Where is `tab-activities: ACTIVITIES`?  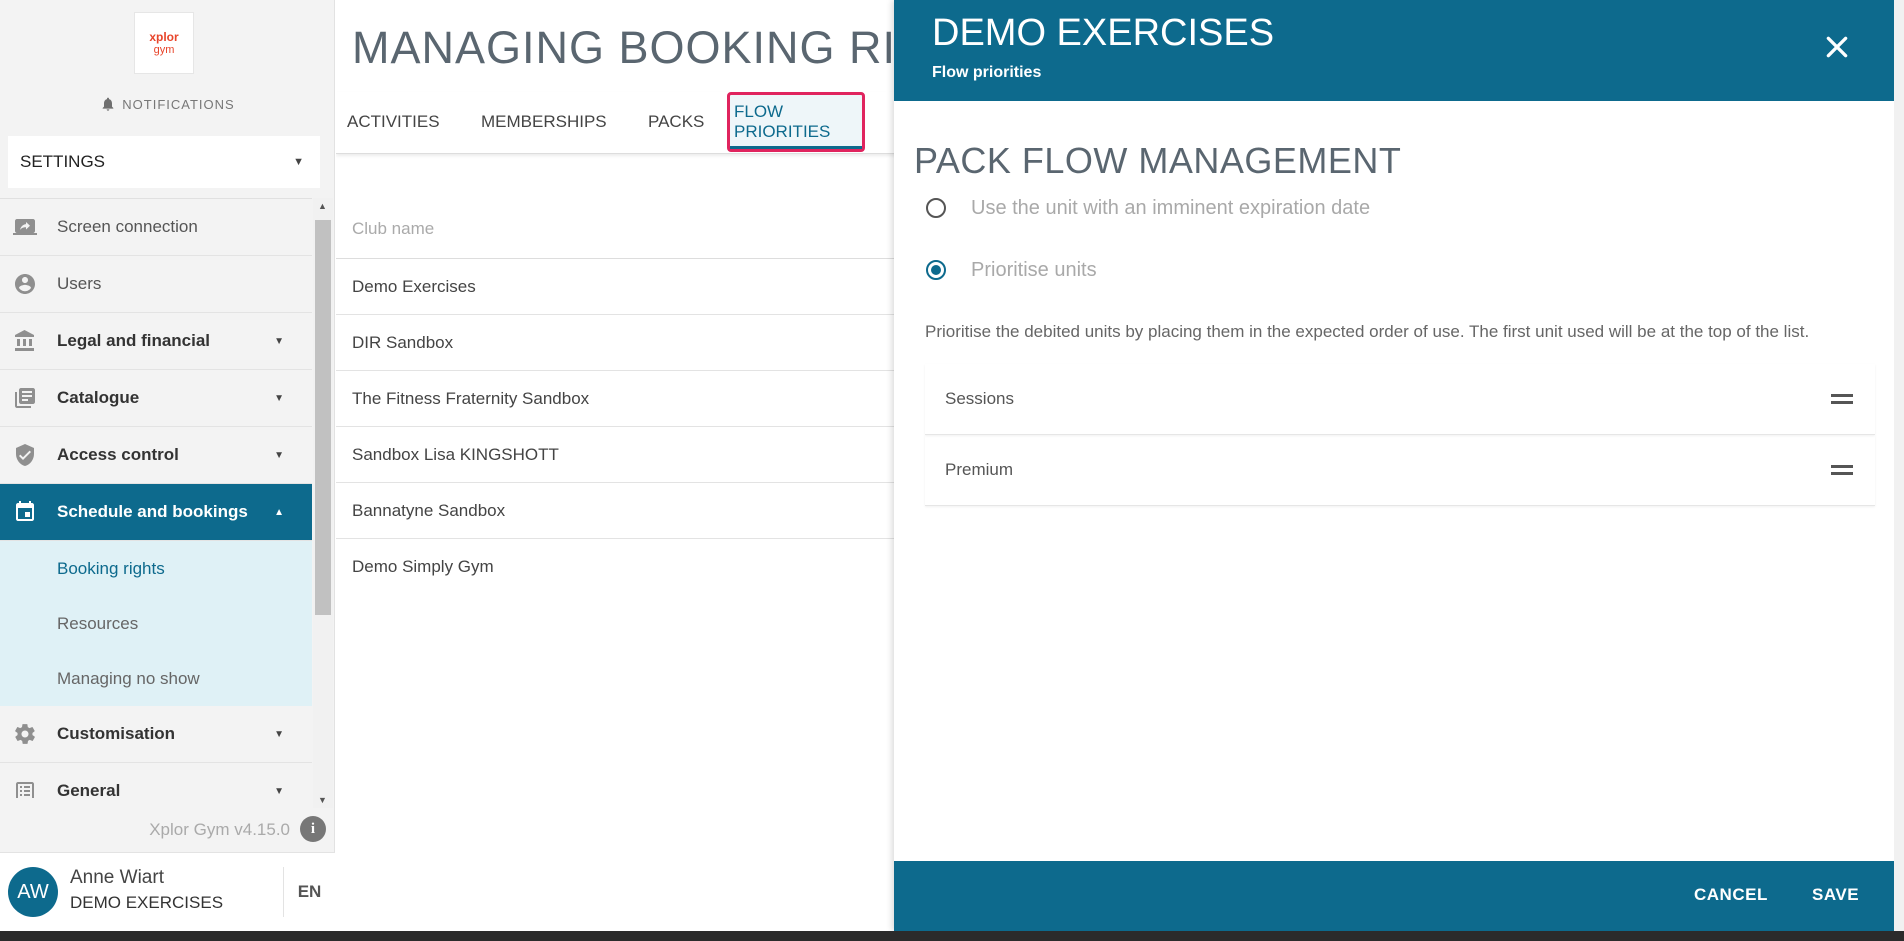 tab-activities: ACTIVITIES is located at coordinates (393, 122).